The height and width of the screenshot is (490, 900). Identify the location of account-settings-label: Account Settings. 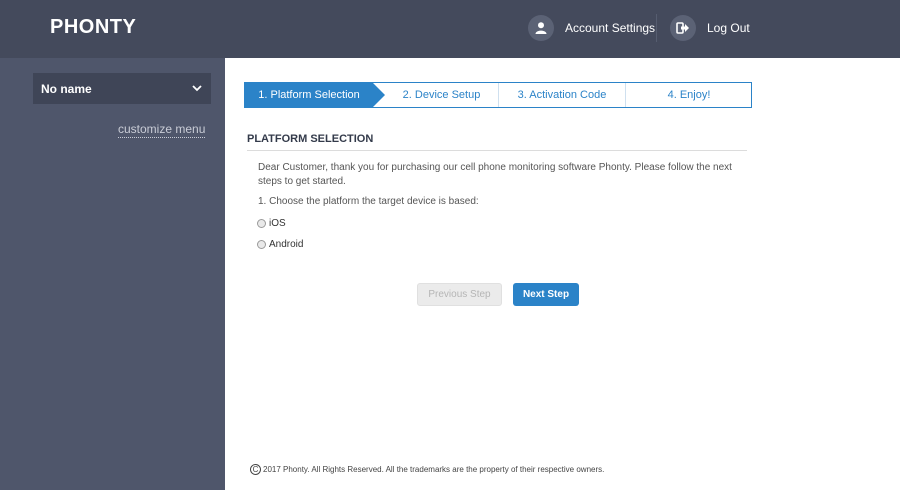
(610, 28).